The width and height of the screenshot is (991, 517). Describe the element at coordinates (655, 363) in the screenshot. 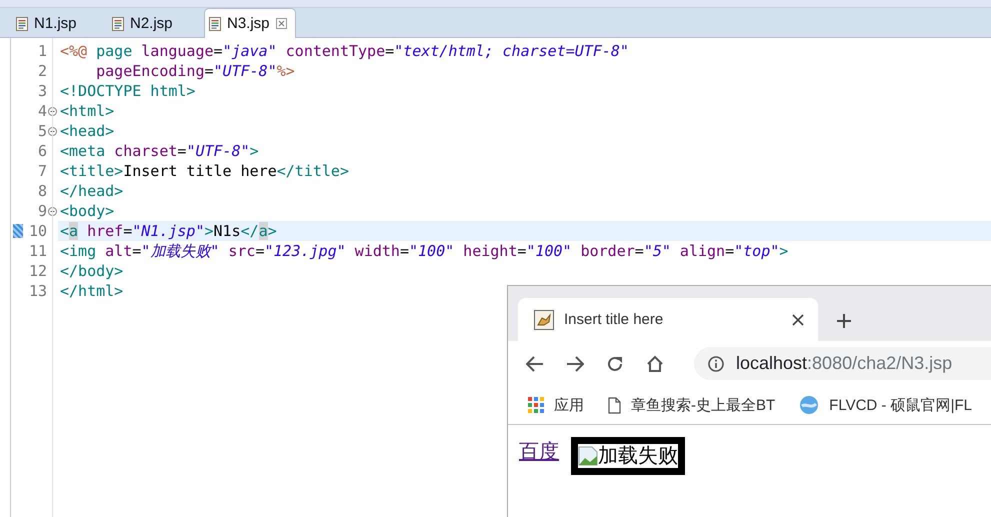

I see `home-icon` at that location.